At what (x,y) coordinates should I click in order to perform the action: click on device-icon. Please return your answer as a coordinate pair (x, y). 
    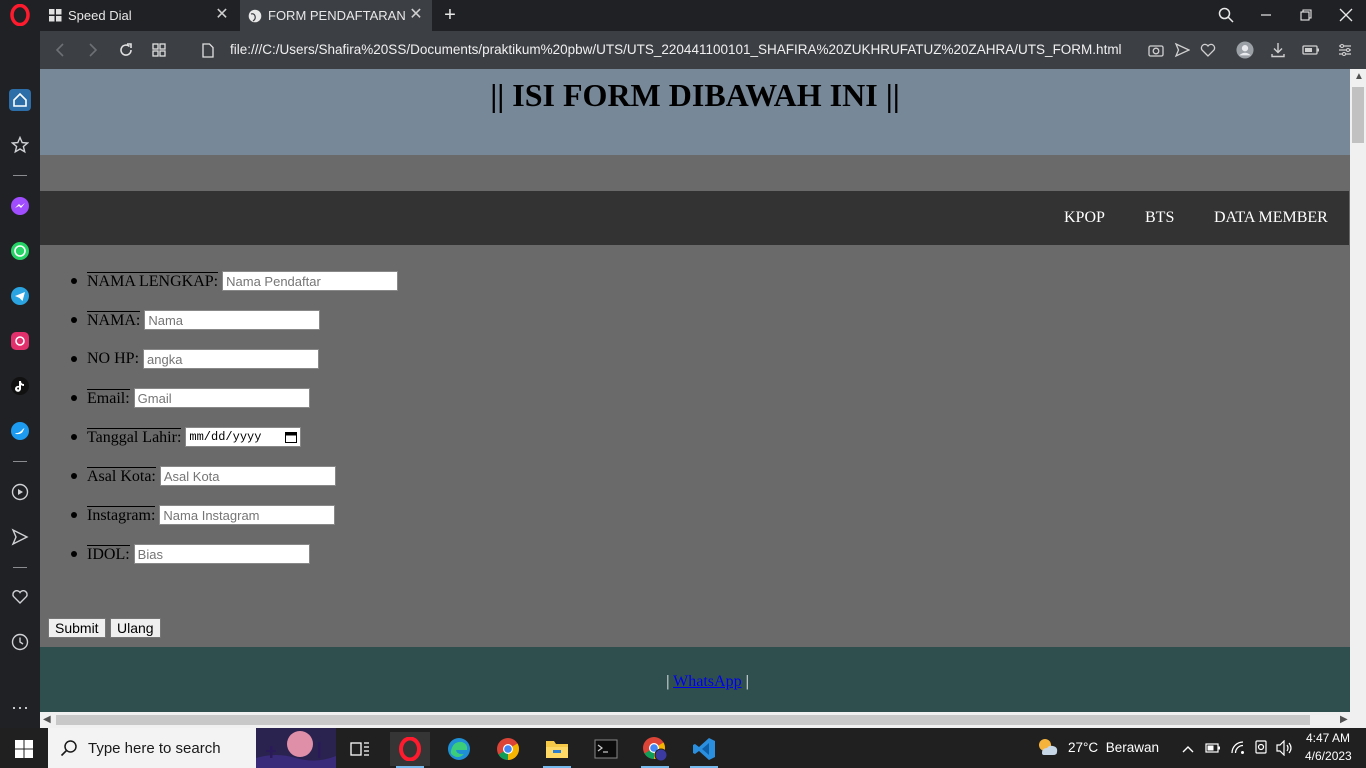
    Looking at the image, I should click on (1261, 750).